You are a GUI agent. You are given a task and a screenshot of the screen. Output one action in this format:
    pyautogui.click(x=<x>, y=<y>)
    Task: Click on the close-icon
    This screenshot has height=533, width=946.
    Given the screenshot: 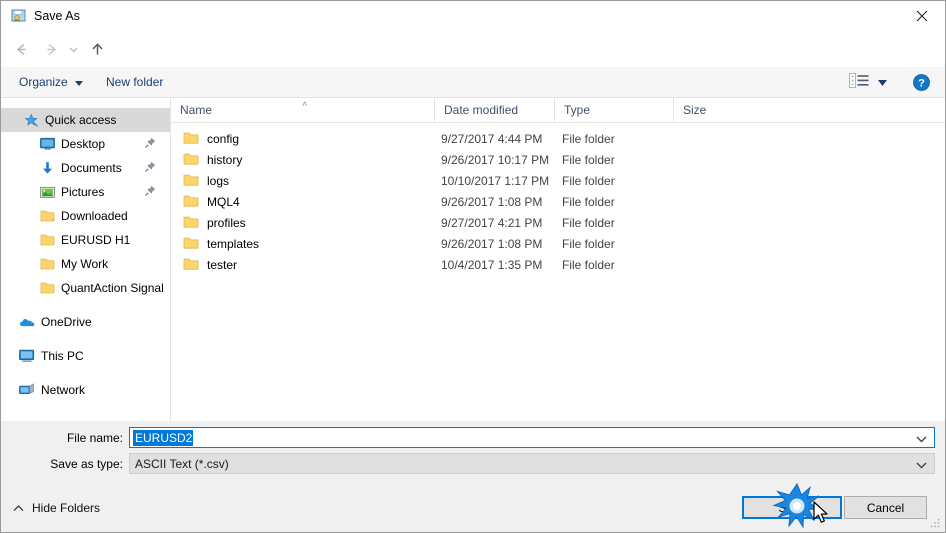 What is the action you would take?
    pyautogui.click(x=922, y=16)
    